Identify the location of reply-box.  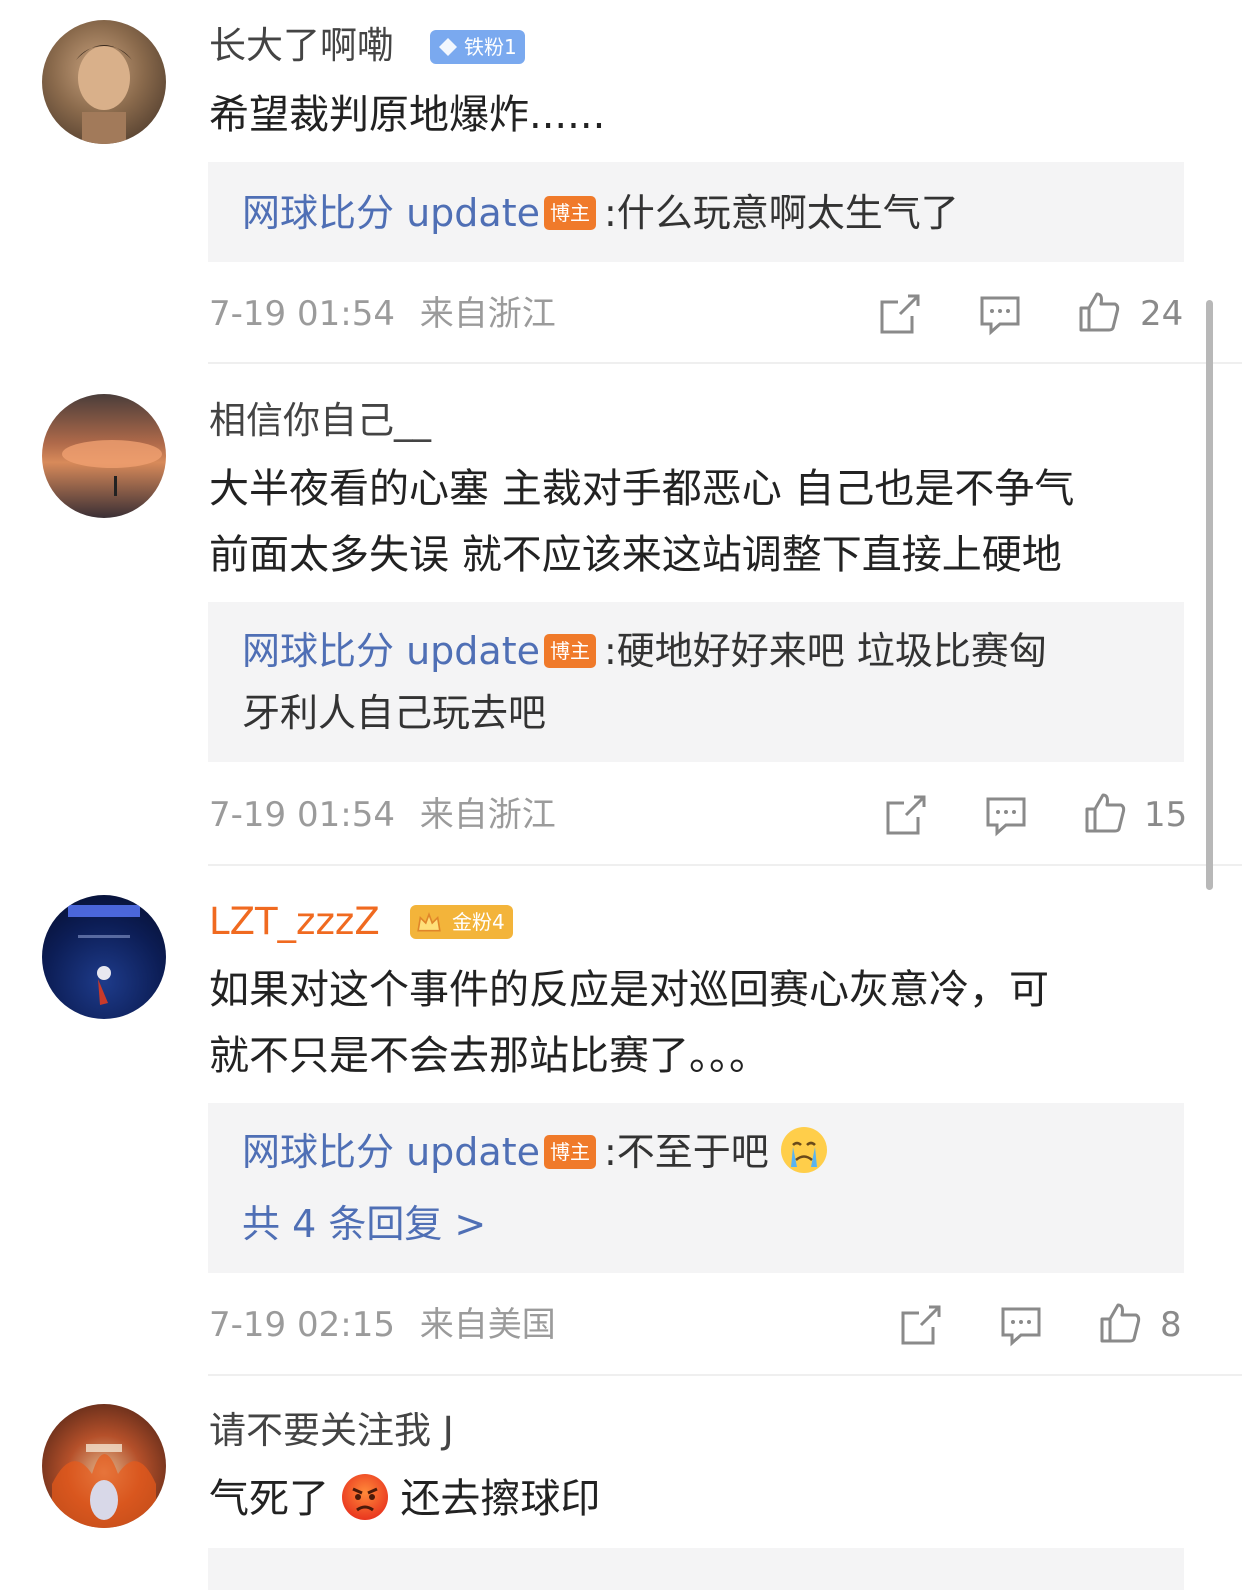
(696, 1569).